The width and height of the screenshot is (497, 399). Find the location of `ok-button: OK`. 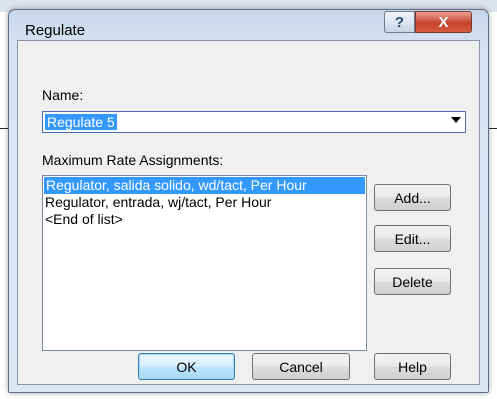

ok-button: OK is located at coordinates (186, 366).